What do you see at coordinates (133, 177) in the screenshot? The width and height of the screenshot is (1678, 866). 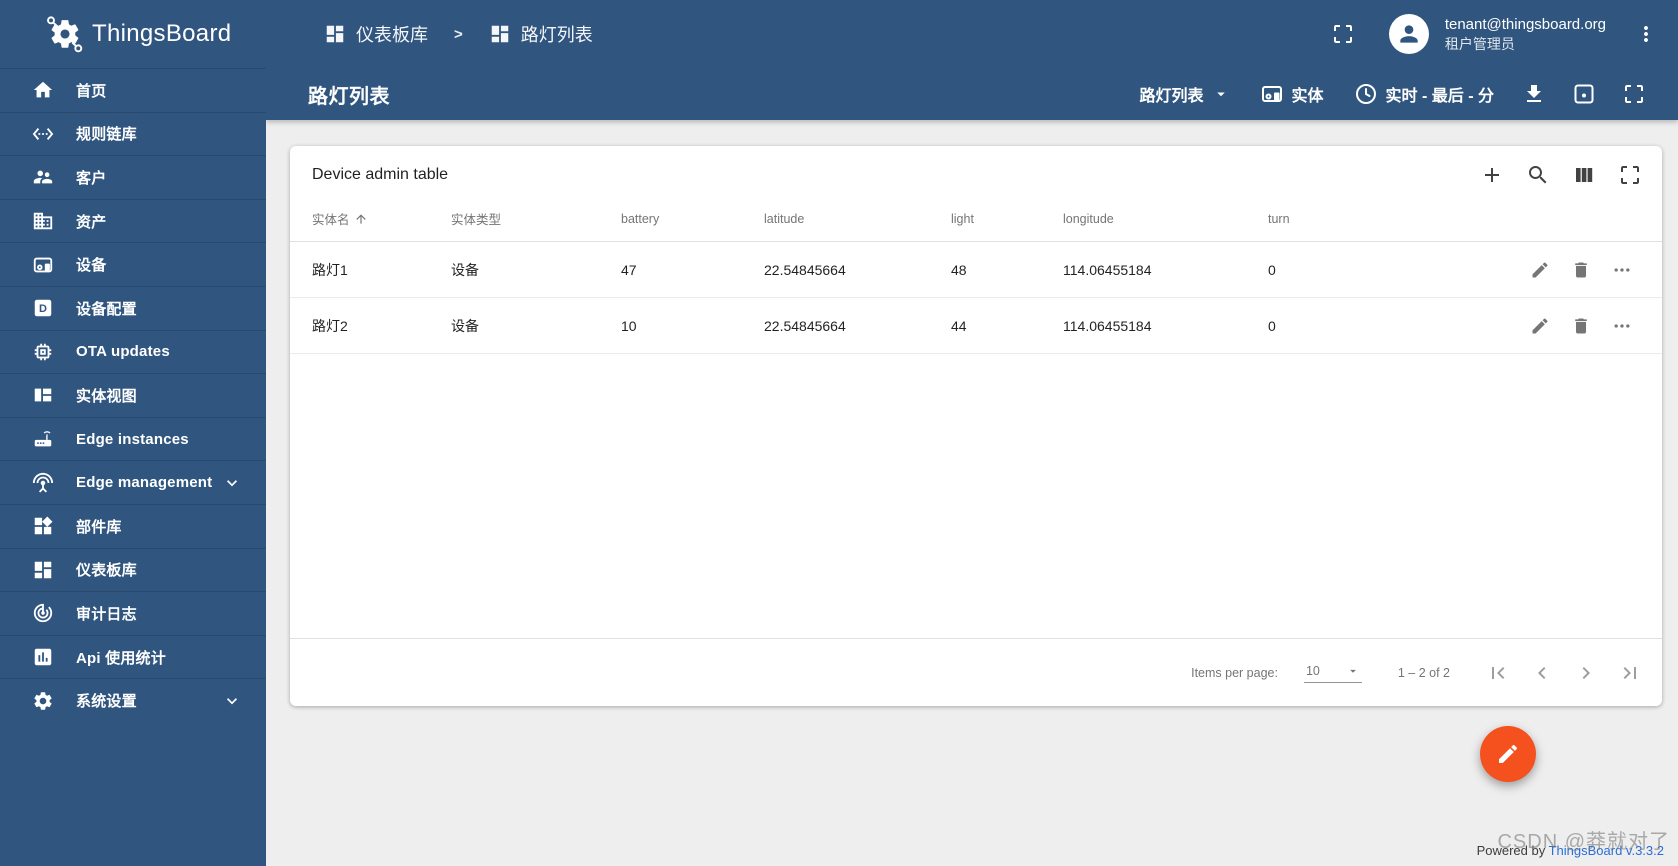 I see `sidebar-item-customers: 客户` at bounding box center [133, 177].